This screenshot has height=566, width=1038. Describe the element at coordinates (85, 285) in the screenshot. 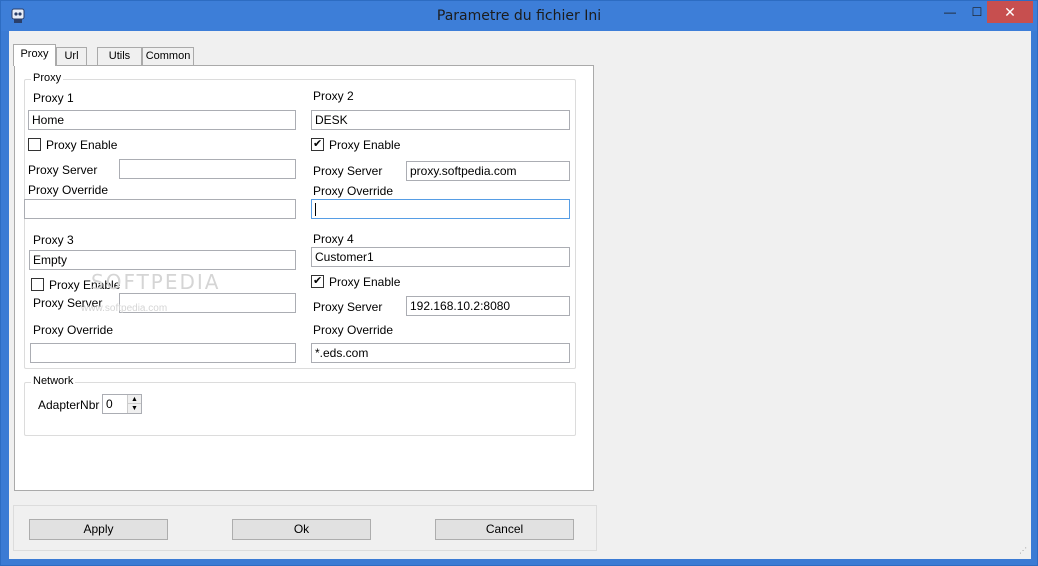

I see `proxy3-enable-label: Proxy Enable` at that location.